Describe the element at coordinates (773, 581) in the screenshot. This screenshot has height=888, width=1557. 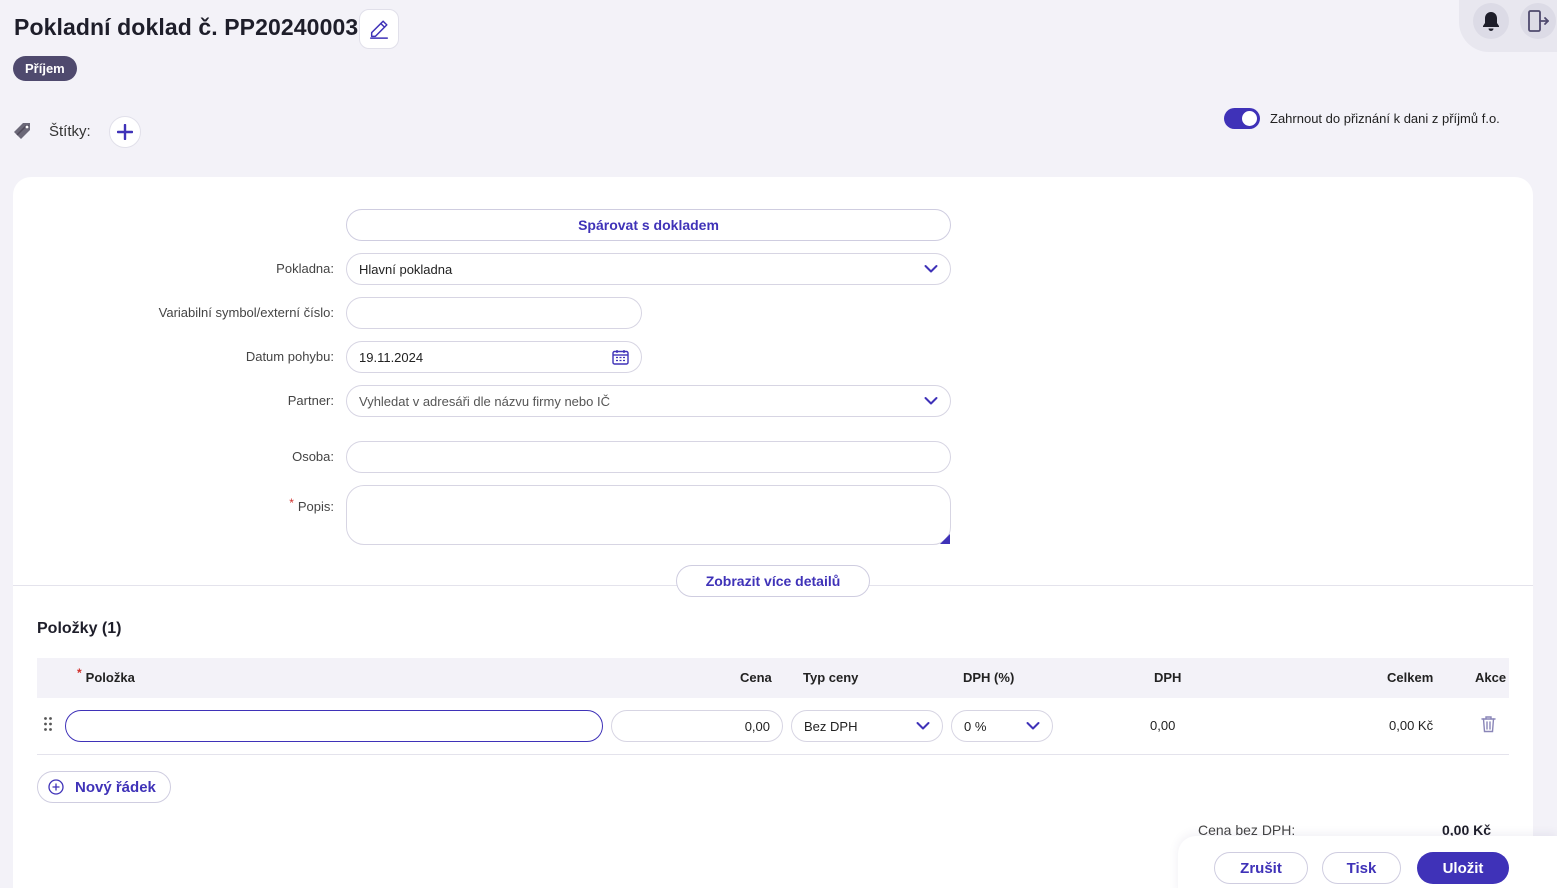
I see `more-details-button: Zobrazit více detailů` at that location.